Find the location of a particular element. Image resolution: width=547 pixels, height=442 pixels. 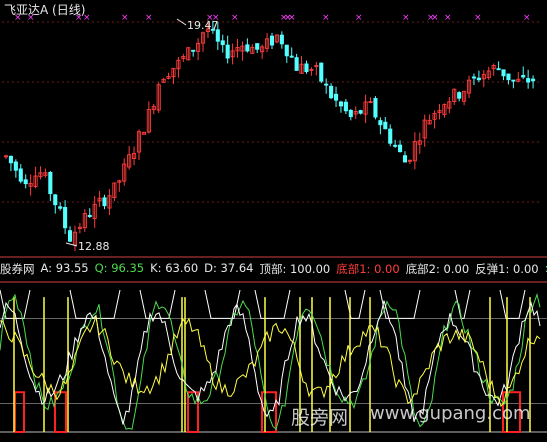

high-price-label: 19.47 is located at coordinates (203, 25).